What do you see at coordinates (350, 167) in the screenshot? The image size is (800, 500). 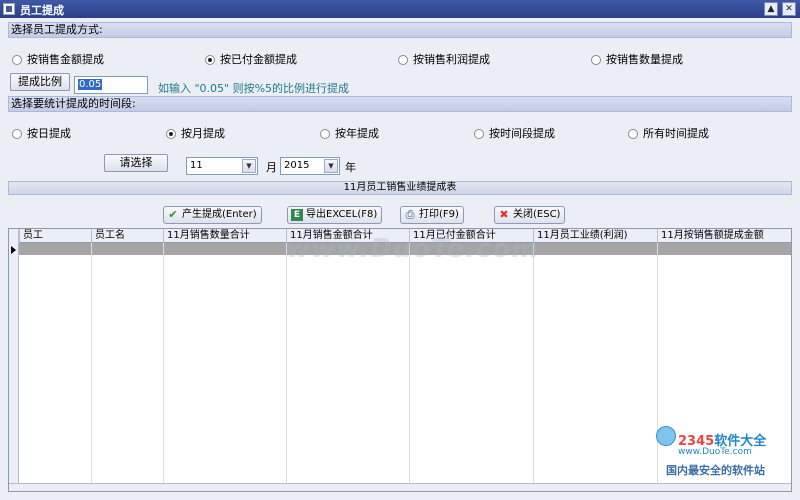 I see `year-unit-label: 年` at bounding box center [350, 167].